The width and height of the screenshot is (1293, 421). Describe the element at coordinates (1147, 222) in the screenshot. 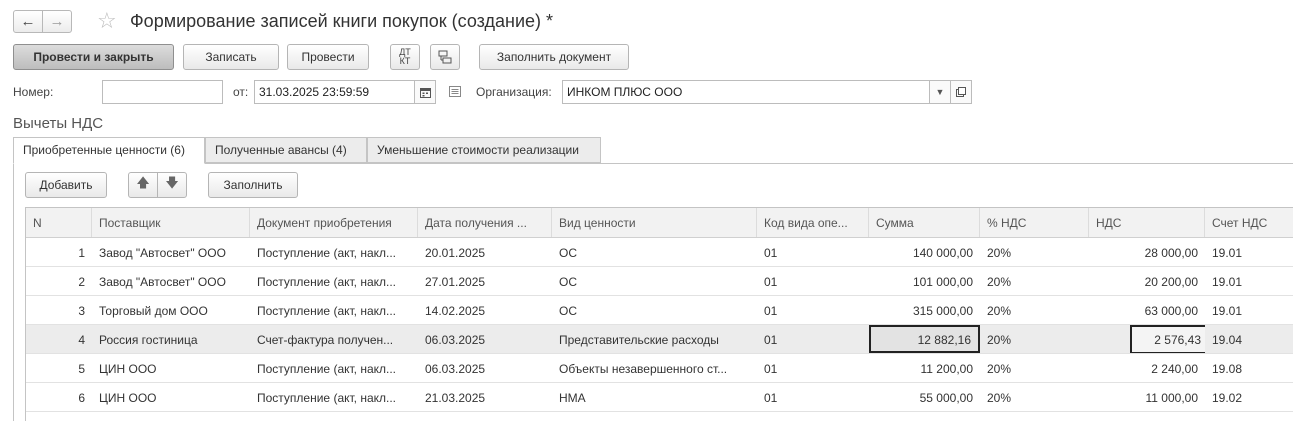

I see `column-header-vat: НДС` at that location.